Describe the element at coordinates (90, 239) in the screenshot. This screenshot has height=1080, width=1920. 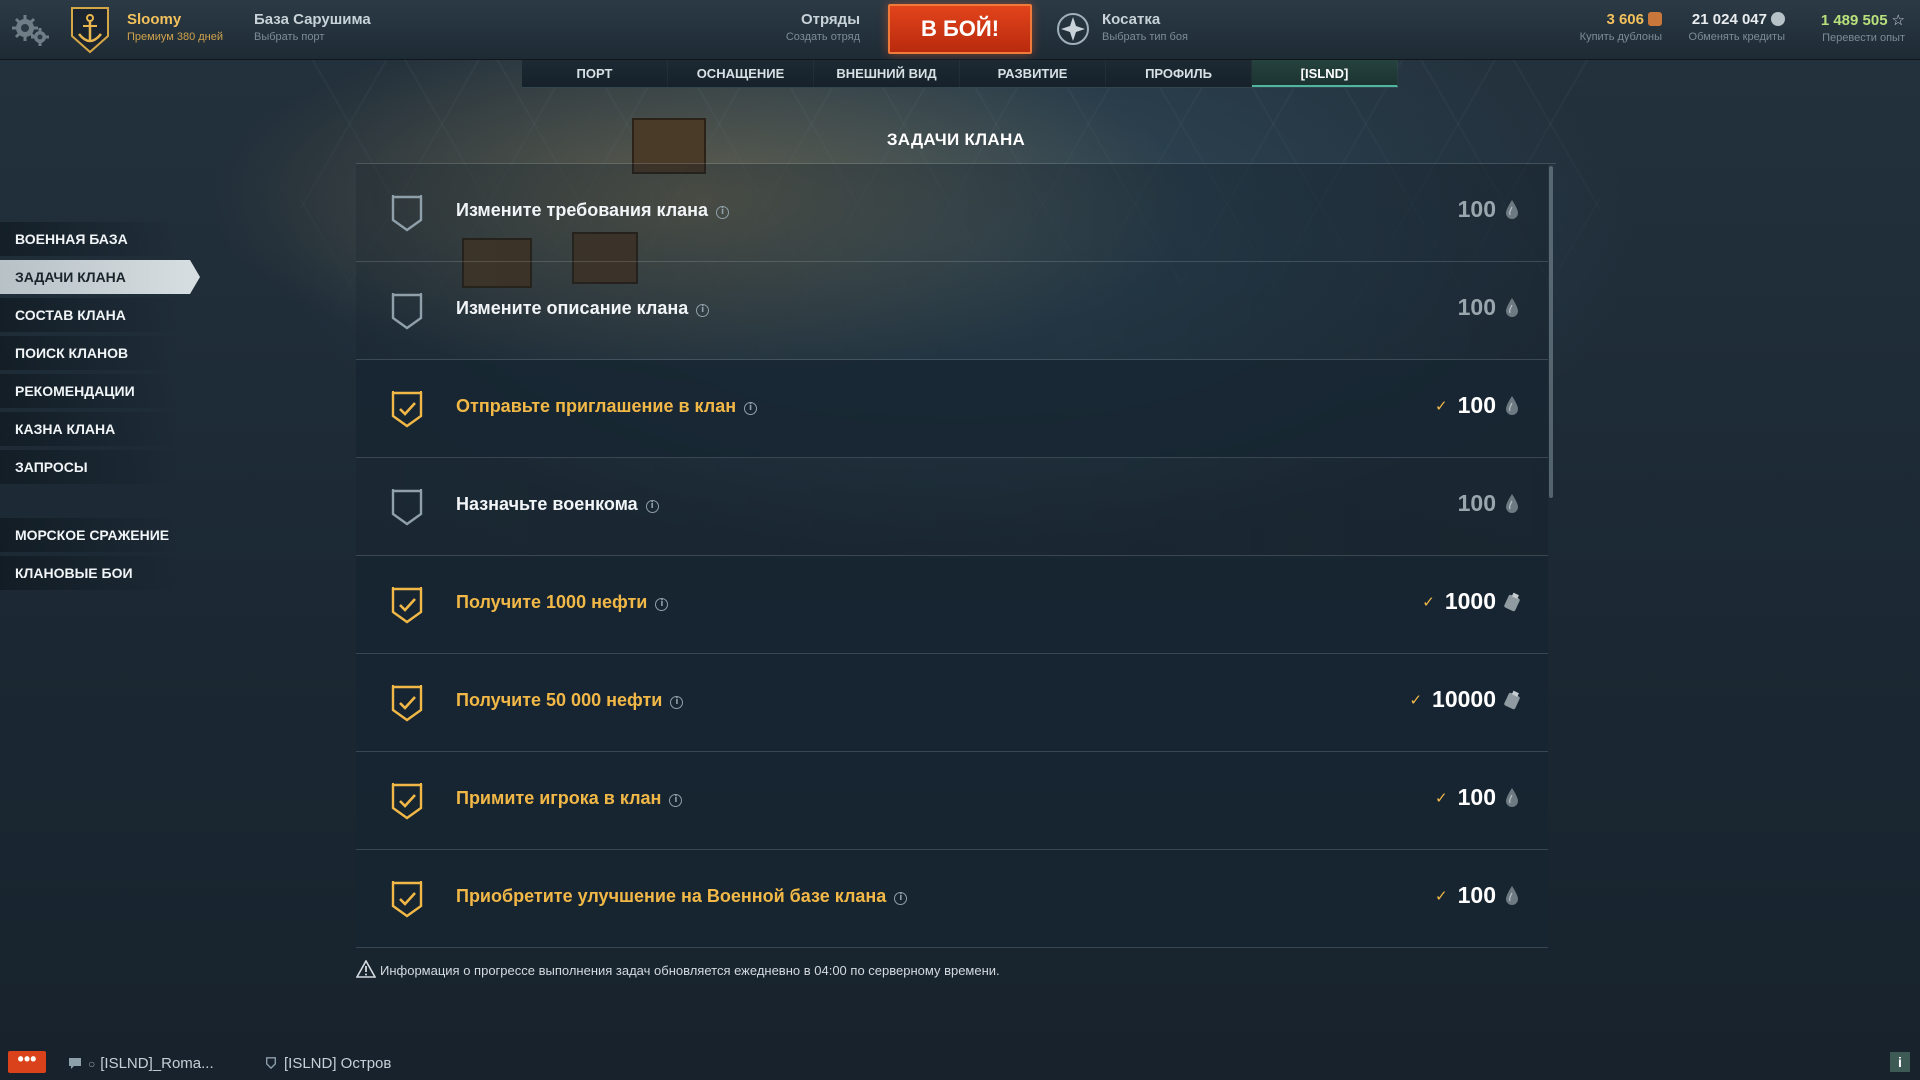
I see `sidebar-item-military-base: ВОЕННАЯ БАЗА` at that location.